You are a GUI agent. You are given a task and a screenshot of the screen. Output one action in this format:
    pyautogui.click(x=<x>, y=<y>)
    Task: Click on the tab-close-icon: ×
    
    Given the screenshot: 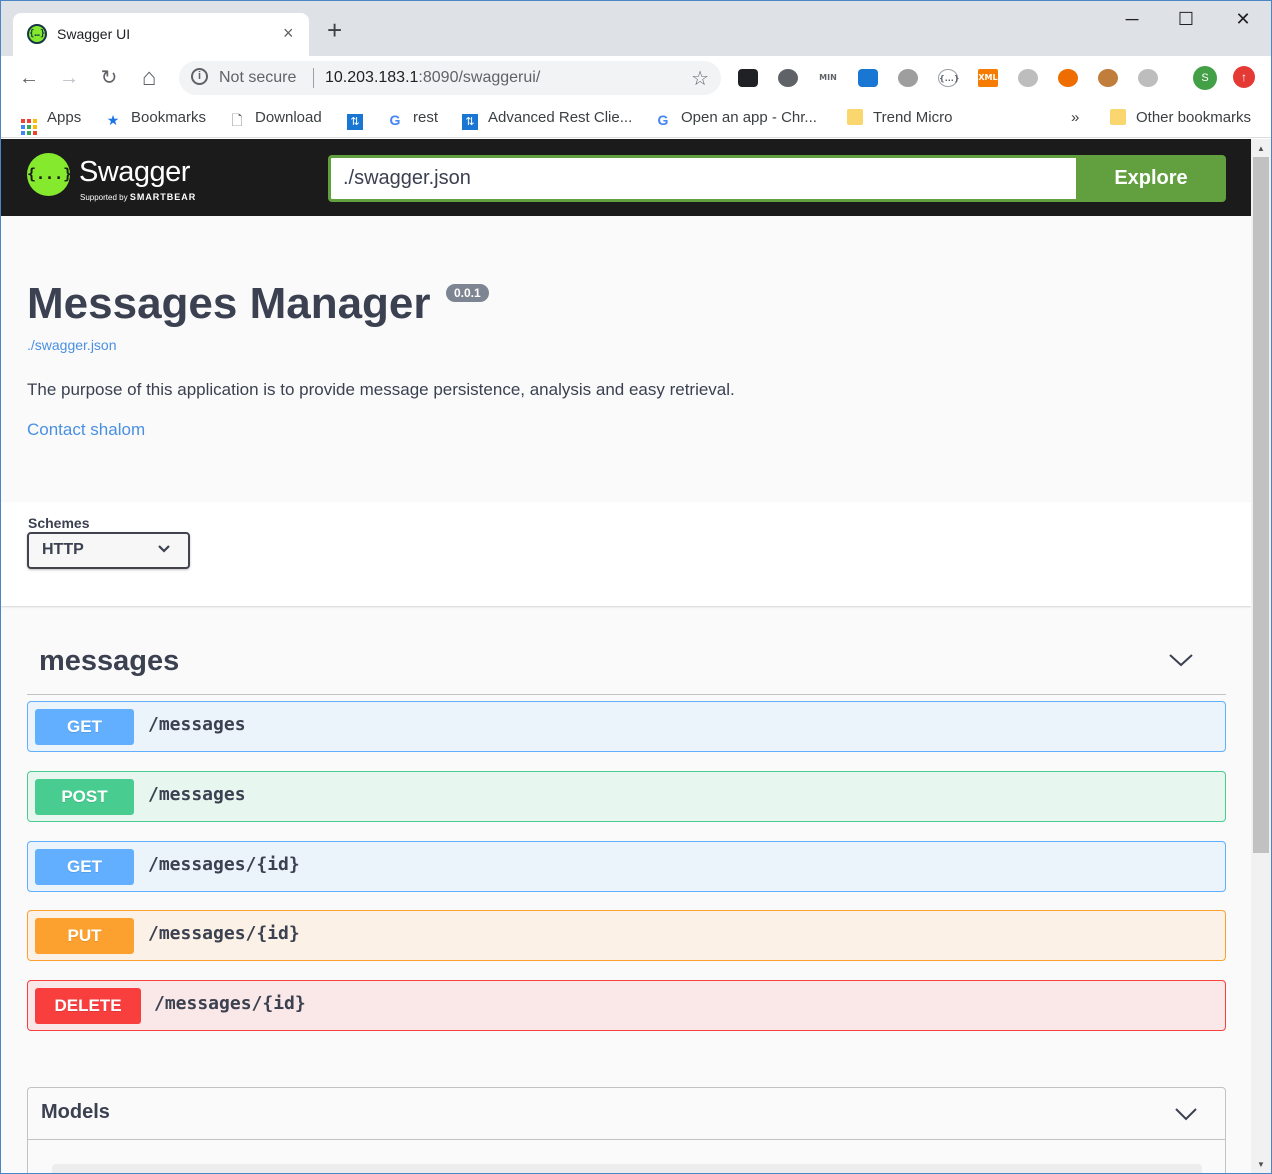 What is the action you would take?
    pyautogui.click(x=288, y=33)
    